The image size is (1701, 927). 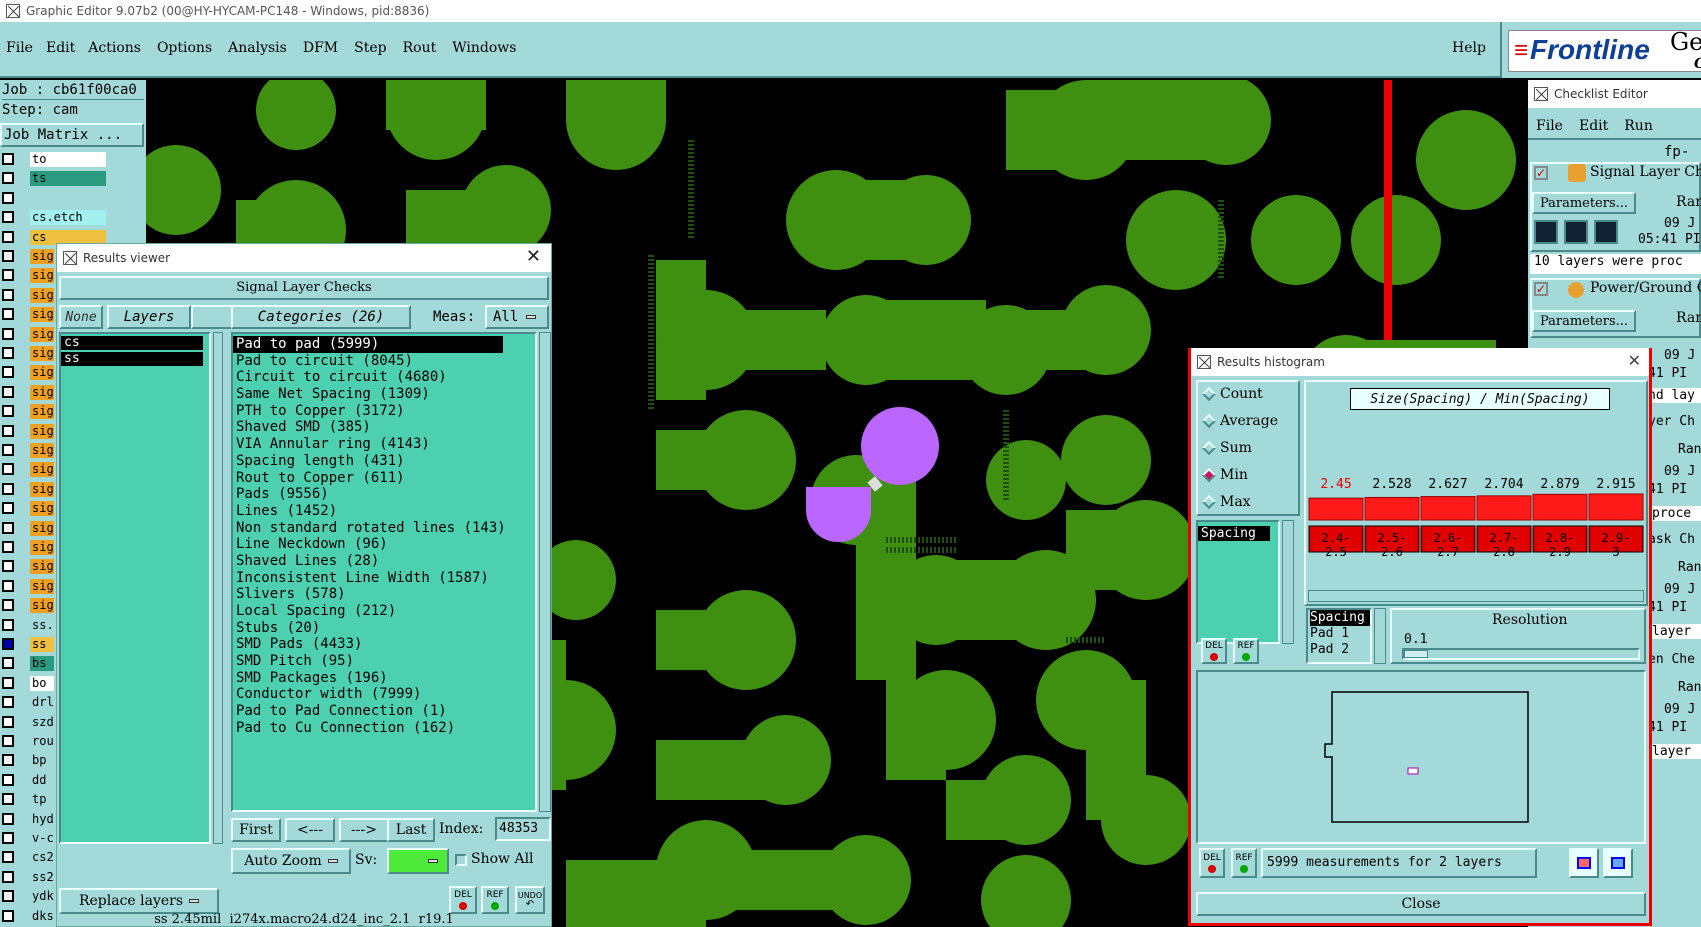 What do you see at coordinates (1476, 596) in the screenshot?
I see `chart-scrollbar` at bounding box center [1476, 596].